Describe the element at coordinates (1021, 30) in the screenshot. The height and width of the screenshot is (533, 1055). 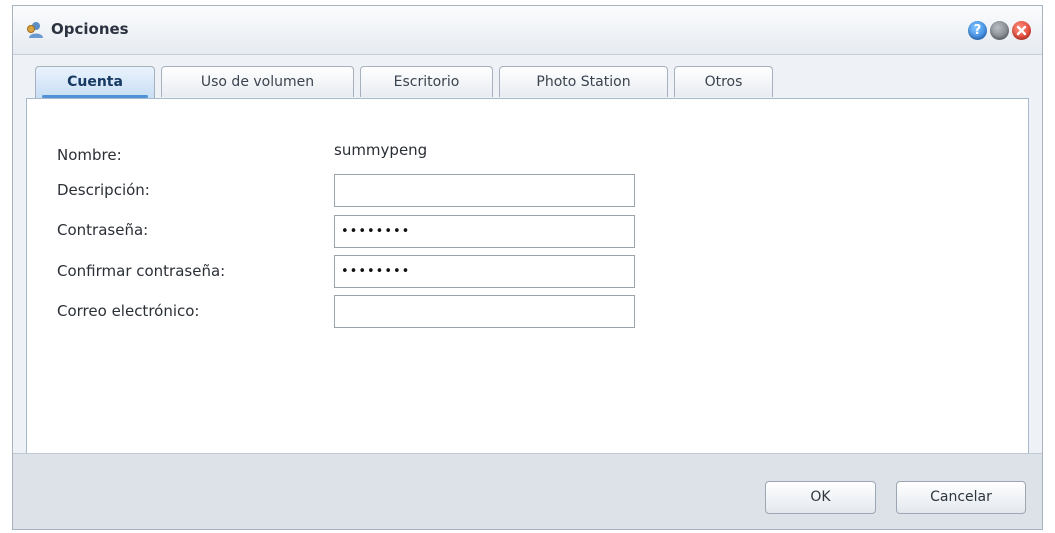
I see `close-icon` at that location.